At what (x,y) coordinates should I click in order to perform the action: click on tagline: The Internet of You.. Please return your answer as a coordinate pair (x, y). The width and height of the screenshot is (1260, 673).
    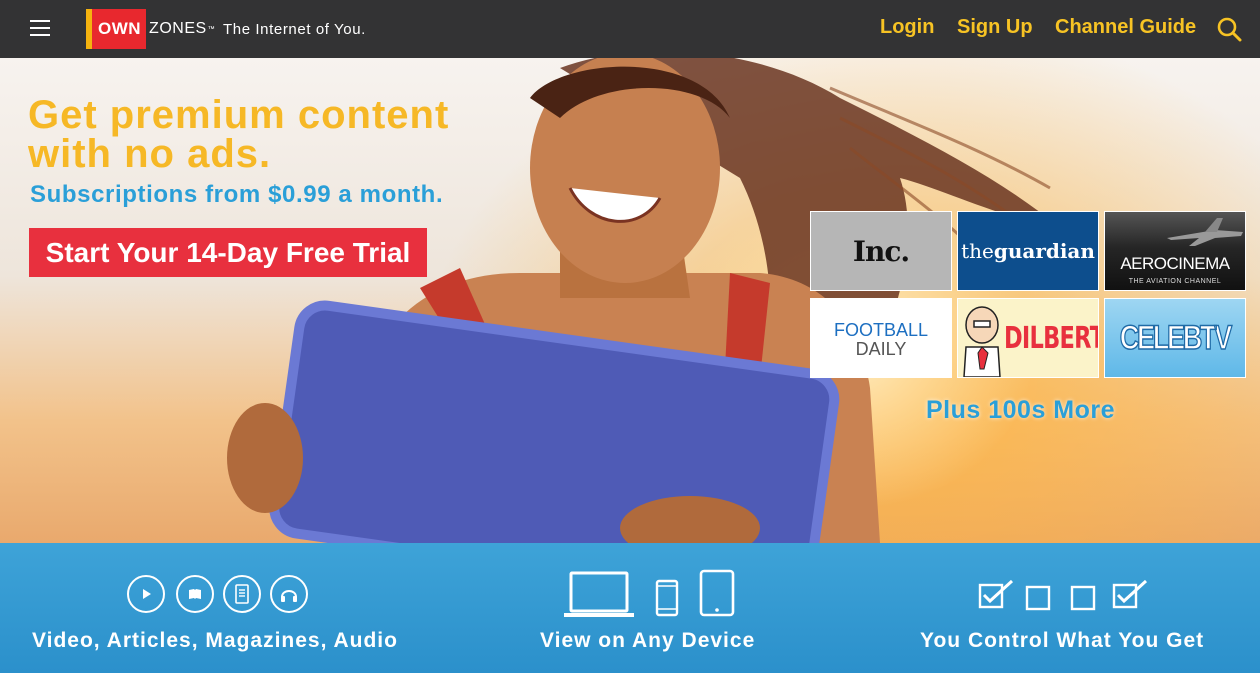
    Looking at the image, I should click on (294, 29).